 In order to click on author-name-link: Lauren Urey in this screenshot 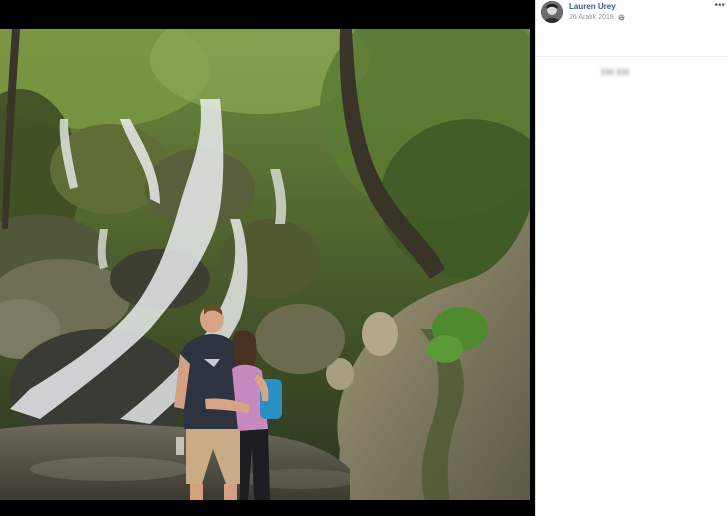, I will do `click(592, 6)`.